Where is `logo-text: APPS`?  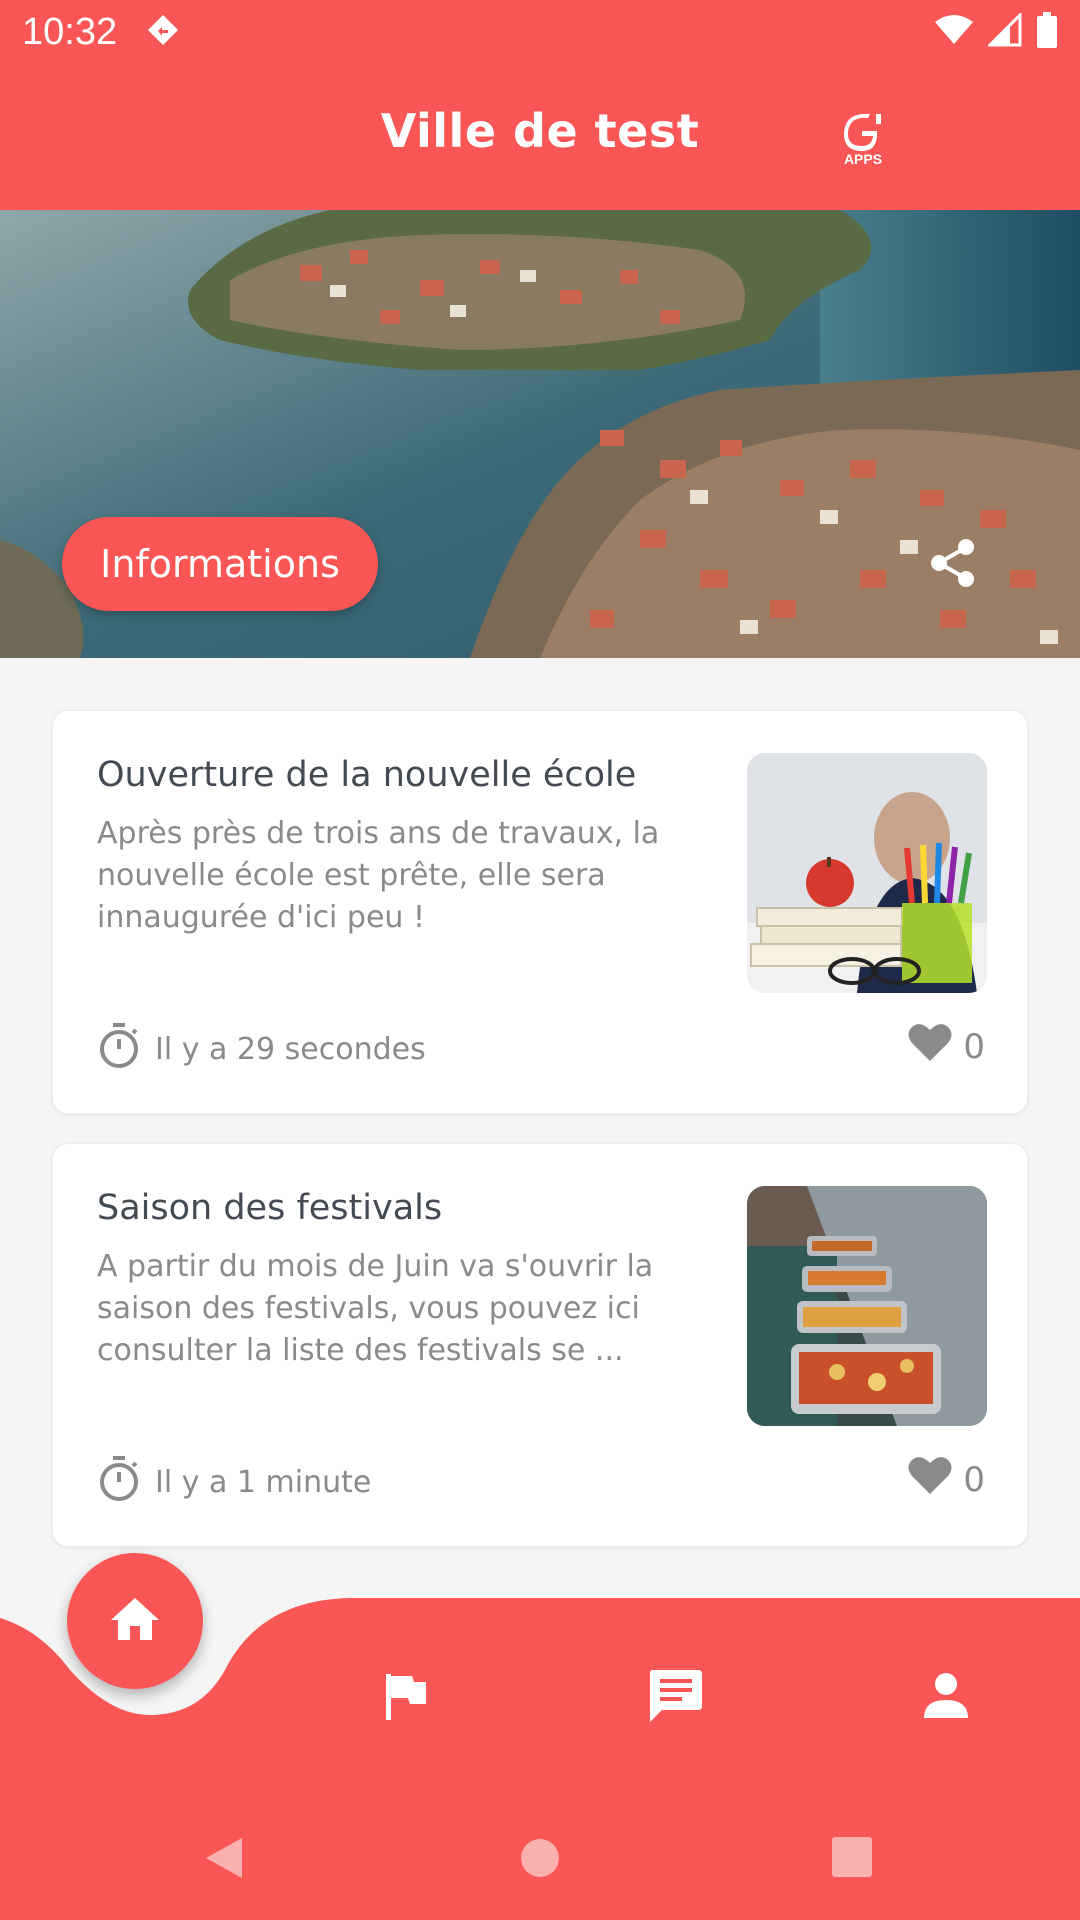
logo-text: APPS is located at coordinates (863, 158).